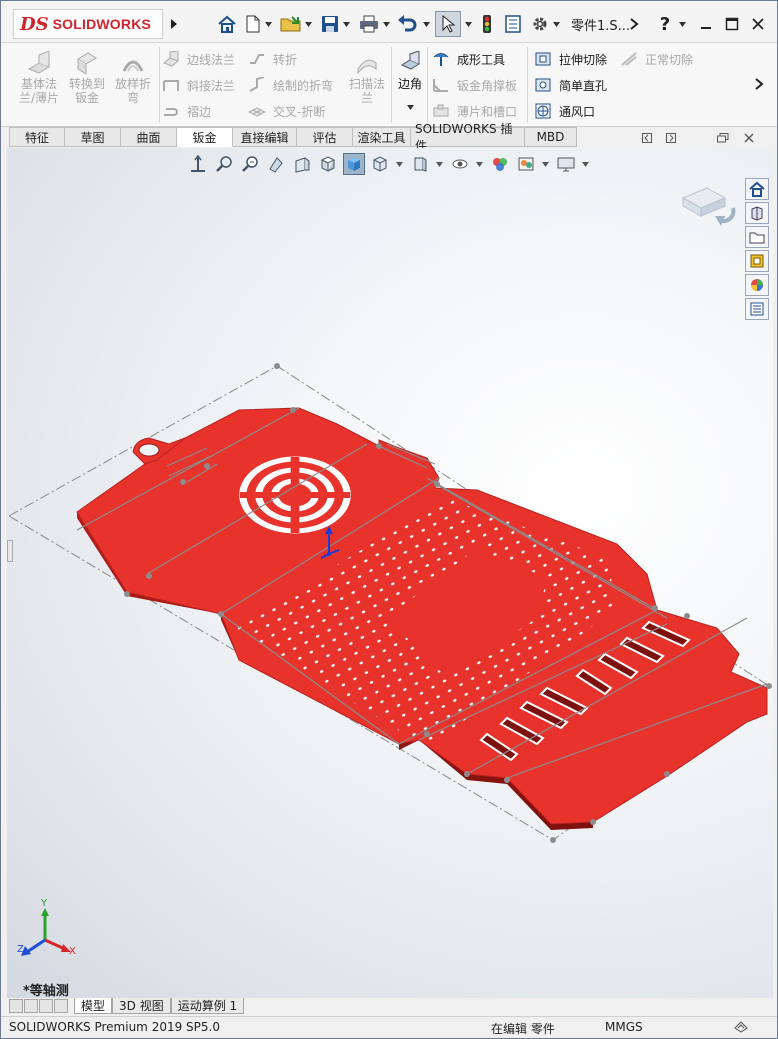  What do you see at coordinates (441, 85) in the screenshot?
I see `gusset-icon` at bounding box center [441, 85].